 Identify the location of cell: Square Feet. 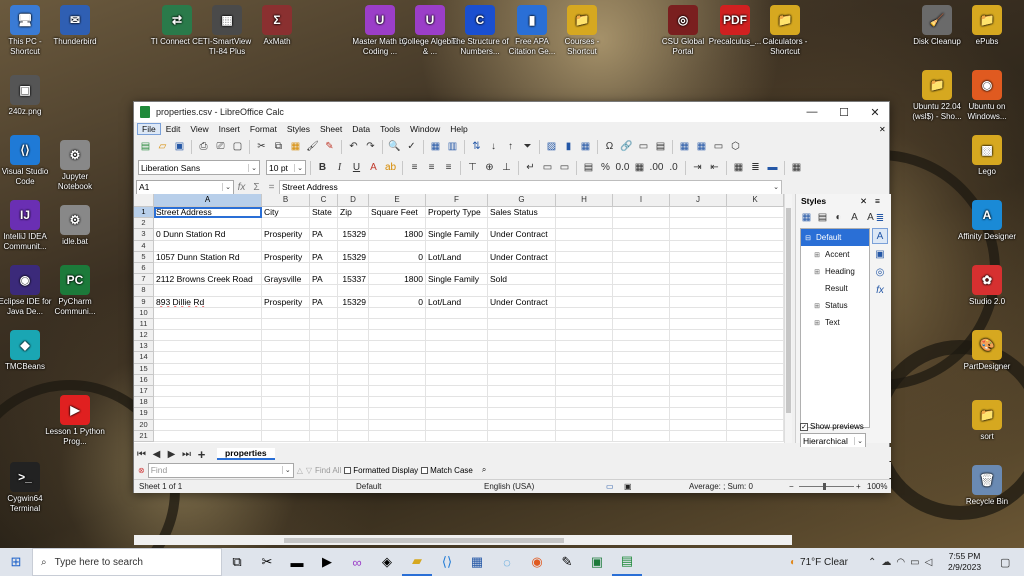
(397, 213).